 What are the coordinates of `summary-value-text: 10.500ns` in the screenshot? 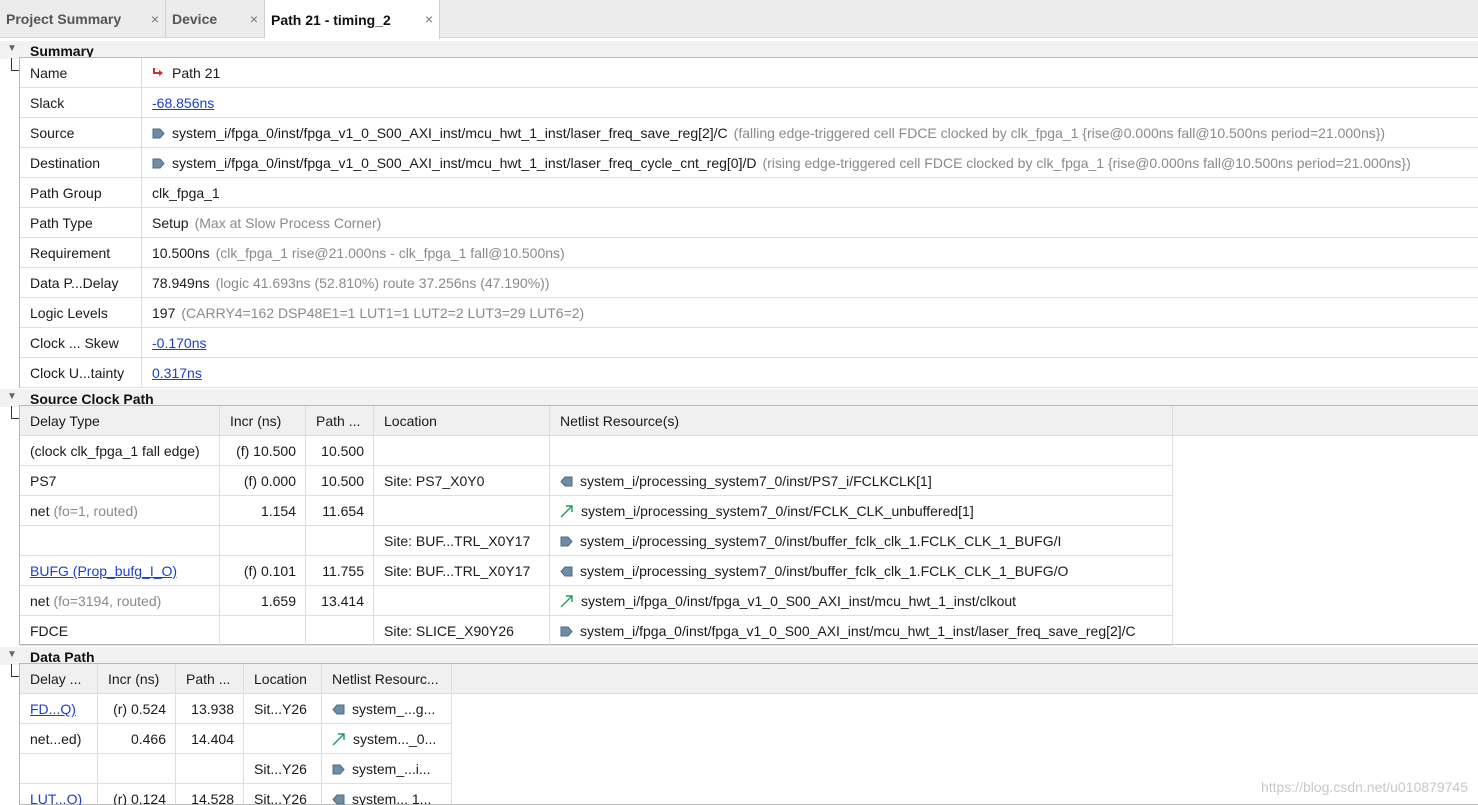 It's located at (181, 253).